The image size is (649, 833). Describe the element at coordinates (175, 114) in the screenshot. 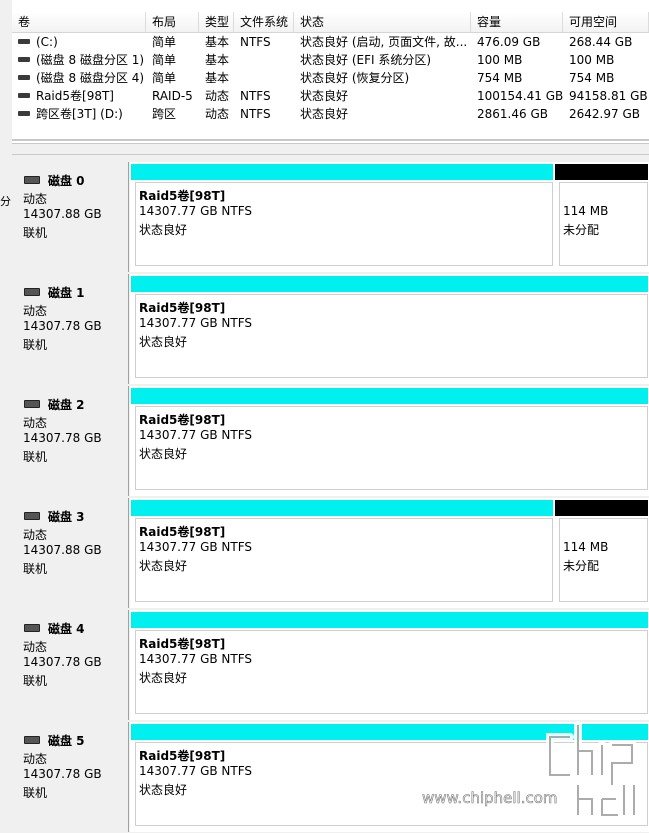

I see `cell-layout: 跨区` at that location.